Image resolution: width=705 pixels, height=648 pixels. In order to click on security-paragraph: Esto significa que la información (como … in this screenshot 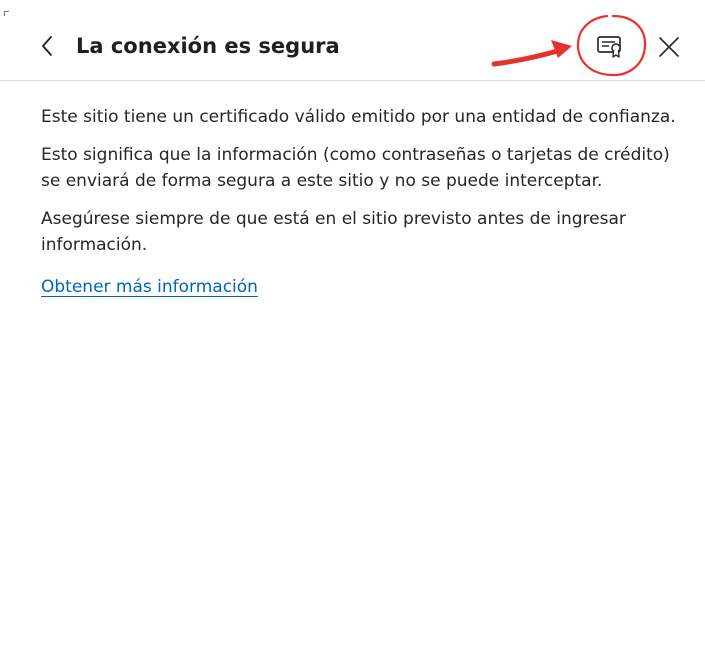, I will do `click(355, 168)`.